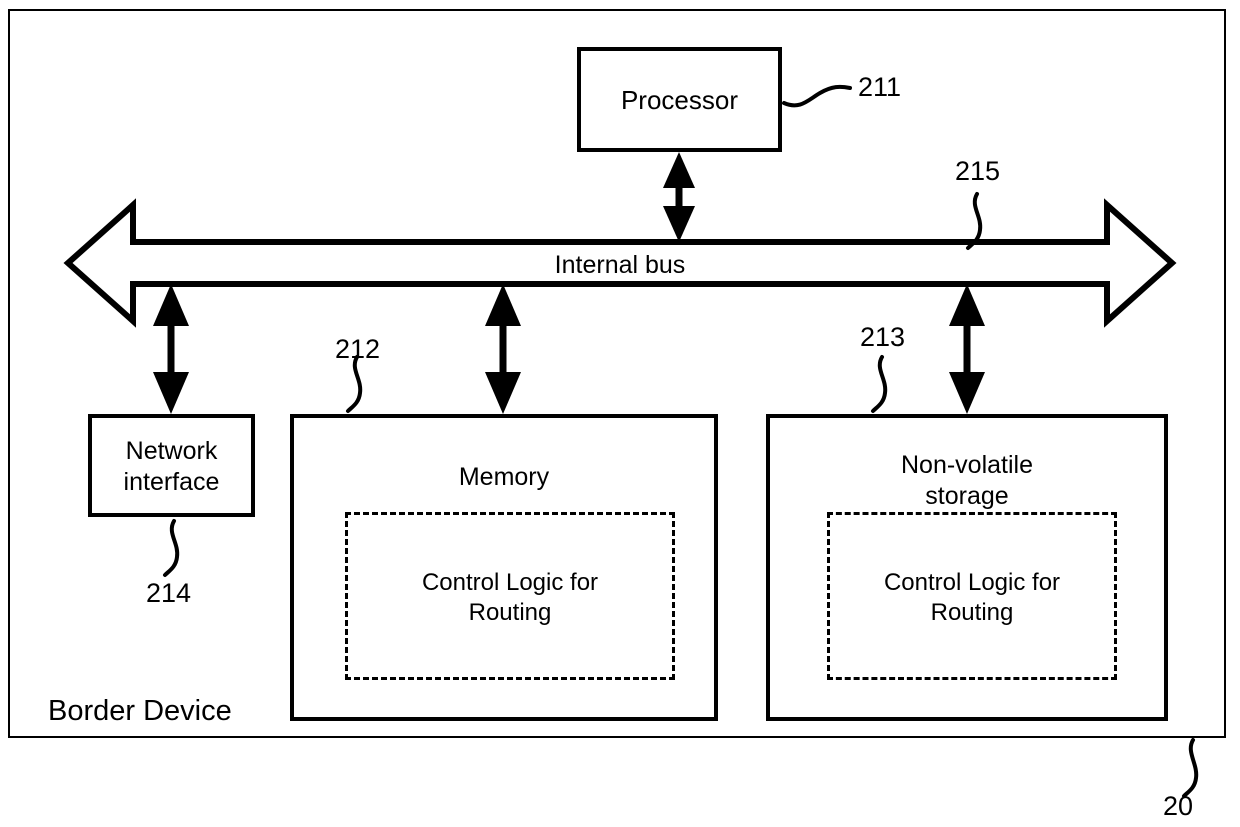 The width and height of the screenshot is (1240, 827). I want to click on processor-block: Processor, so click(679, 99).